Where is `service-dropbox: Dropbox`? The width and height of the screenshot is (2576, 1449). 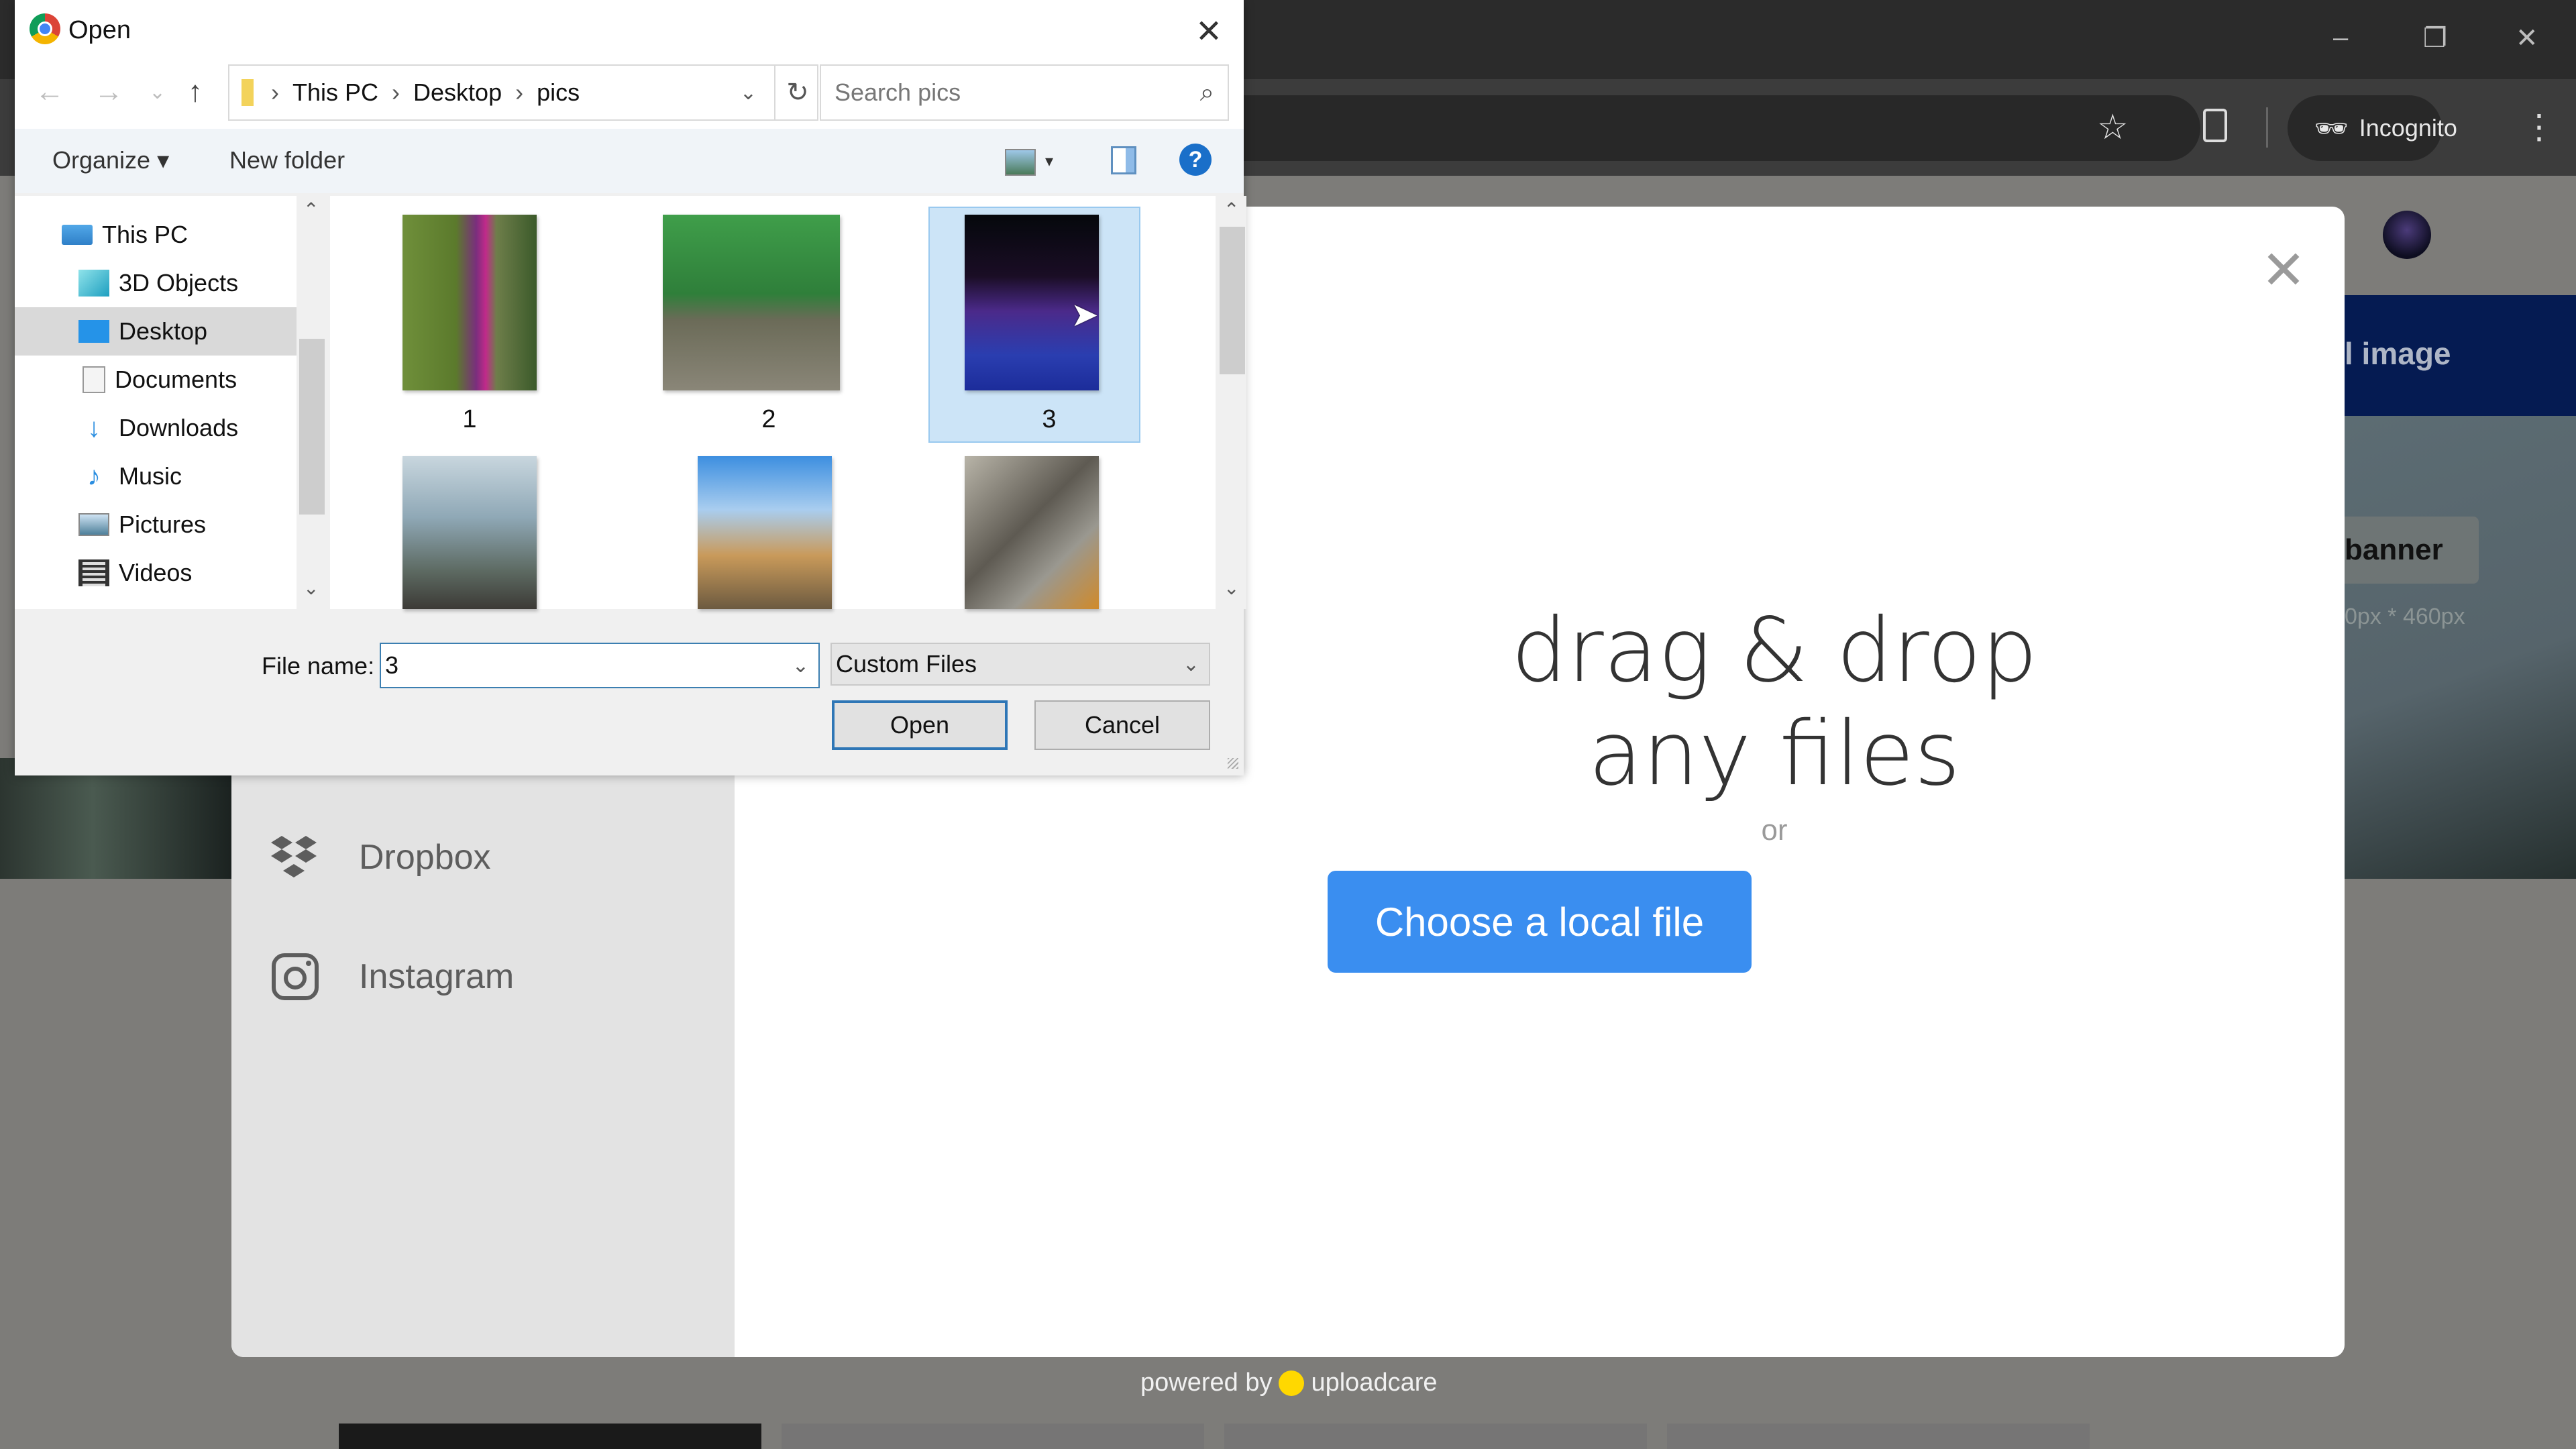 service-dropbox: Dropbox is located at coordinates (379, 857).